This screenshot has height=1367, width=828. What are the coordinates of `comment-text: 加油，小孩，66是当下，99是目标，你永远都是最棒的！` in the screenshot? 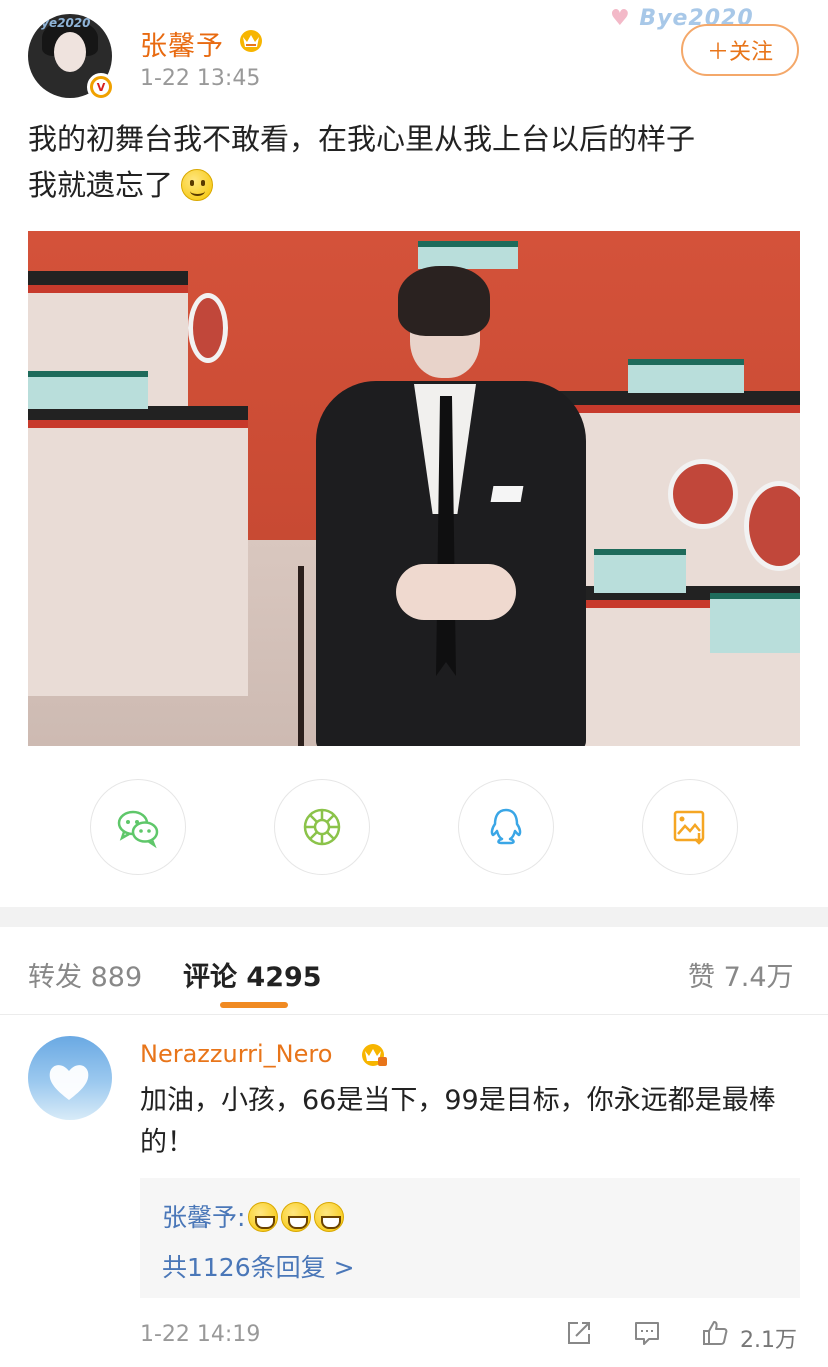 It's located at (458, 1121).